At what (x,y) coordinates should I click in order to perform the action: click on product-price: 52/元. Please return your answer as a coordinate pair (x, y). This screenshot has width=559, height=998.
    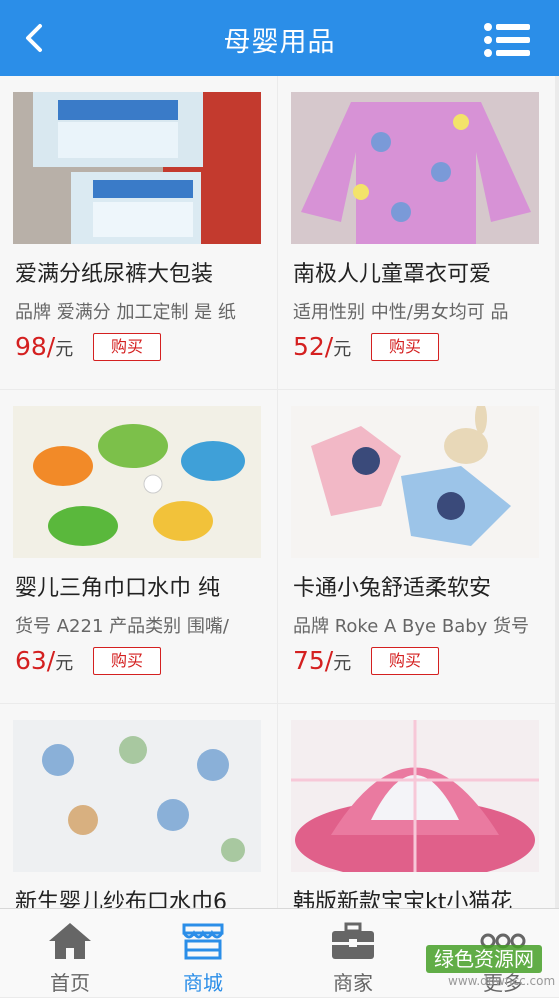
    Looking at the image, I should click on (322, 346).